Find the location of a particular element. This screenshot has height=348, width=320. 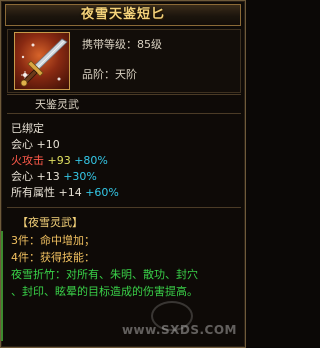

attr-name: 火攻击 is located at coordinates (27, 160).